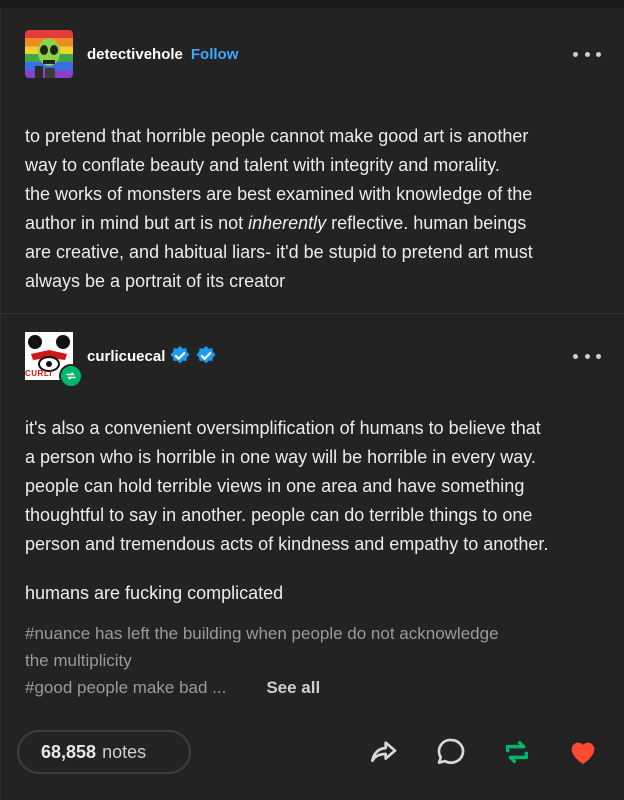 This screenshot has width=624, height=800. I want to click on reblog-divider, so click(312, 313).